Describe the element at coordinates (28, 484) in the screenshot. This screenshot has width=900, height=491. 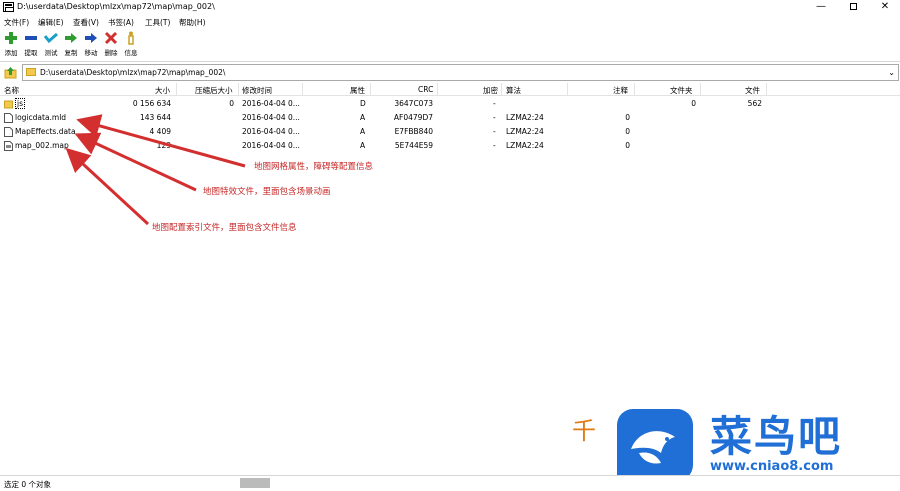
I see `status-text: 选定 0 个对象` at that location.